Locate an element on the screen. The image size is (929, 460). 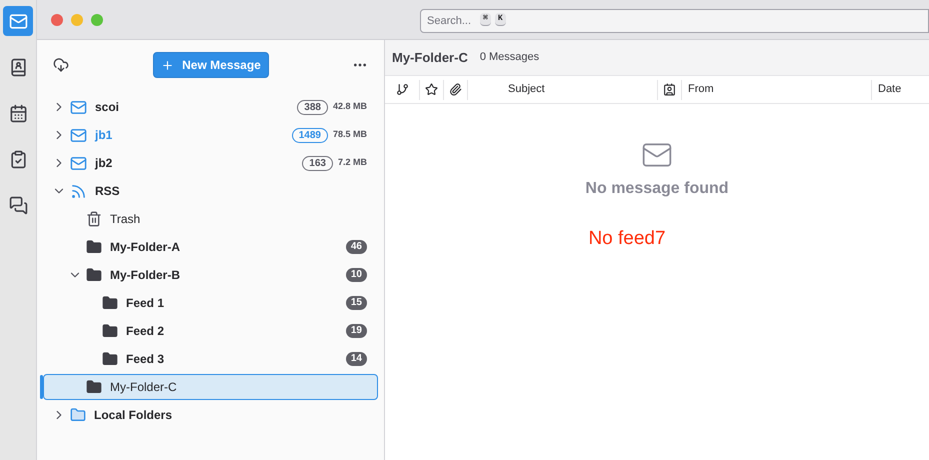
folder-tree-item: jb1 1489 78.5 MB is located at coordinates (210, 135).